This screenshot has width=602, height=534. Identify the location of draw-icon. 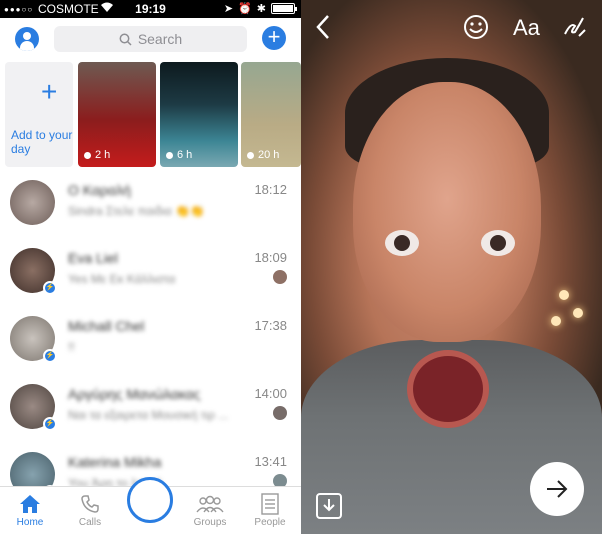
(574, 27).